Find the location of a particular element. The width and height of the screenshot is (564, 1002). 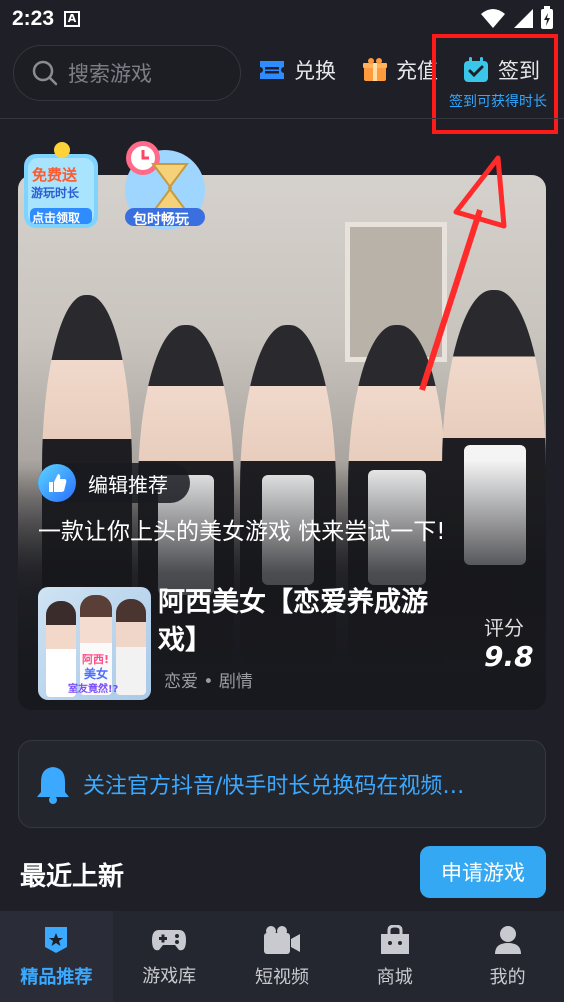

top-bar: 搜索游戏 兑换 充值 签到 签到可获得时长 is located at coordinates (282, 78).